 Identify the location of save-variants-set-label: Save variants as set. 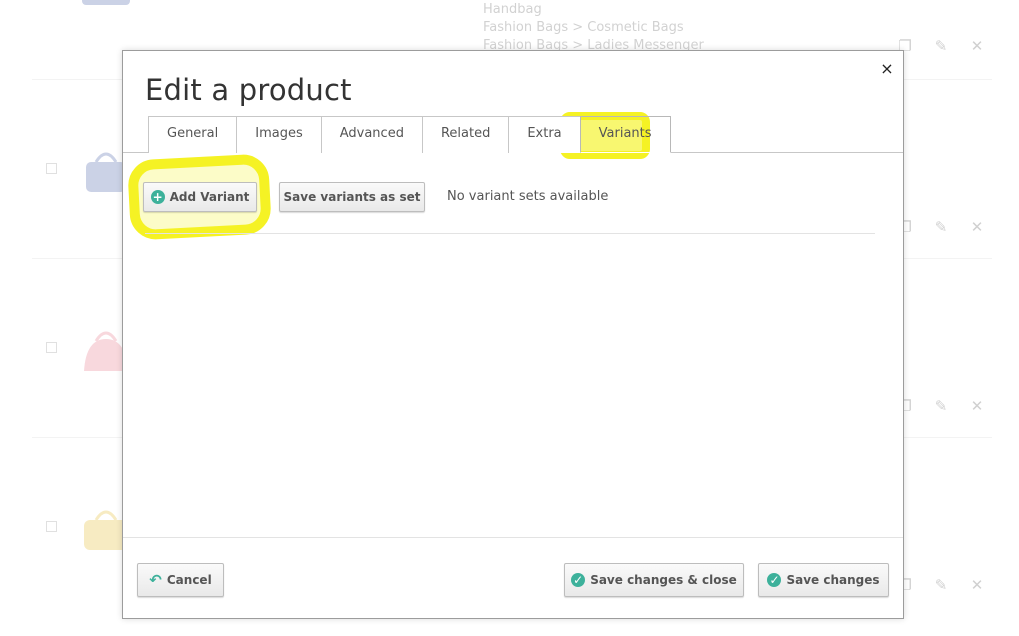
(352, 197).